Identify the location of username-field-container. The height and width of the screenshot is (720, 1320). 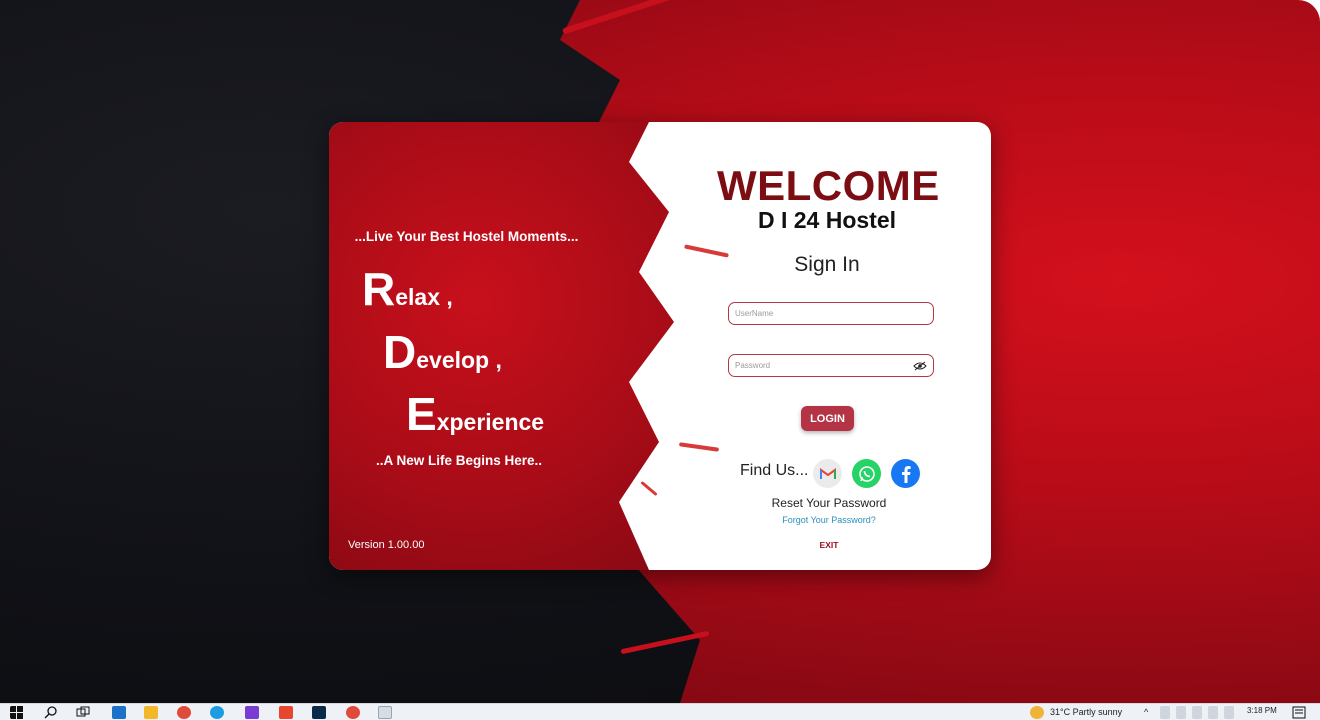
(831, 313).